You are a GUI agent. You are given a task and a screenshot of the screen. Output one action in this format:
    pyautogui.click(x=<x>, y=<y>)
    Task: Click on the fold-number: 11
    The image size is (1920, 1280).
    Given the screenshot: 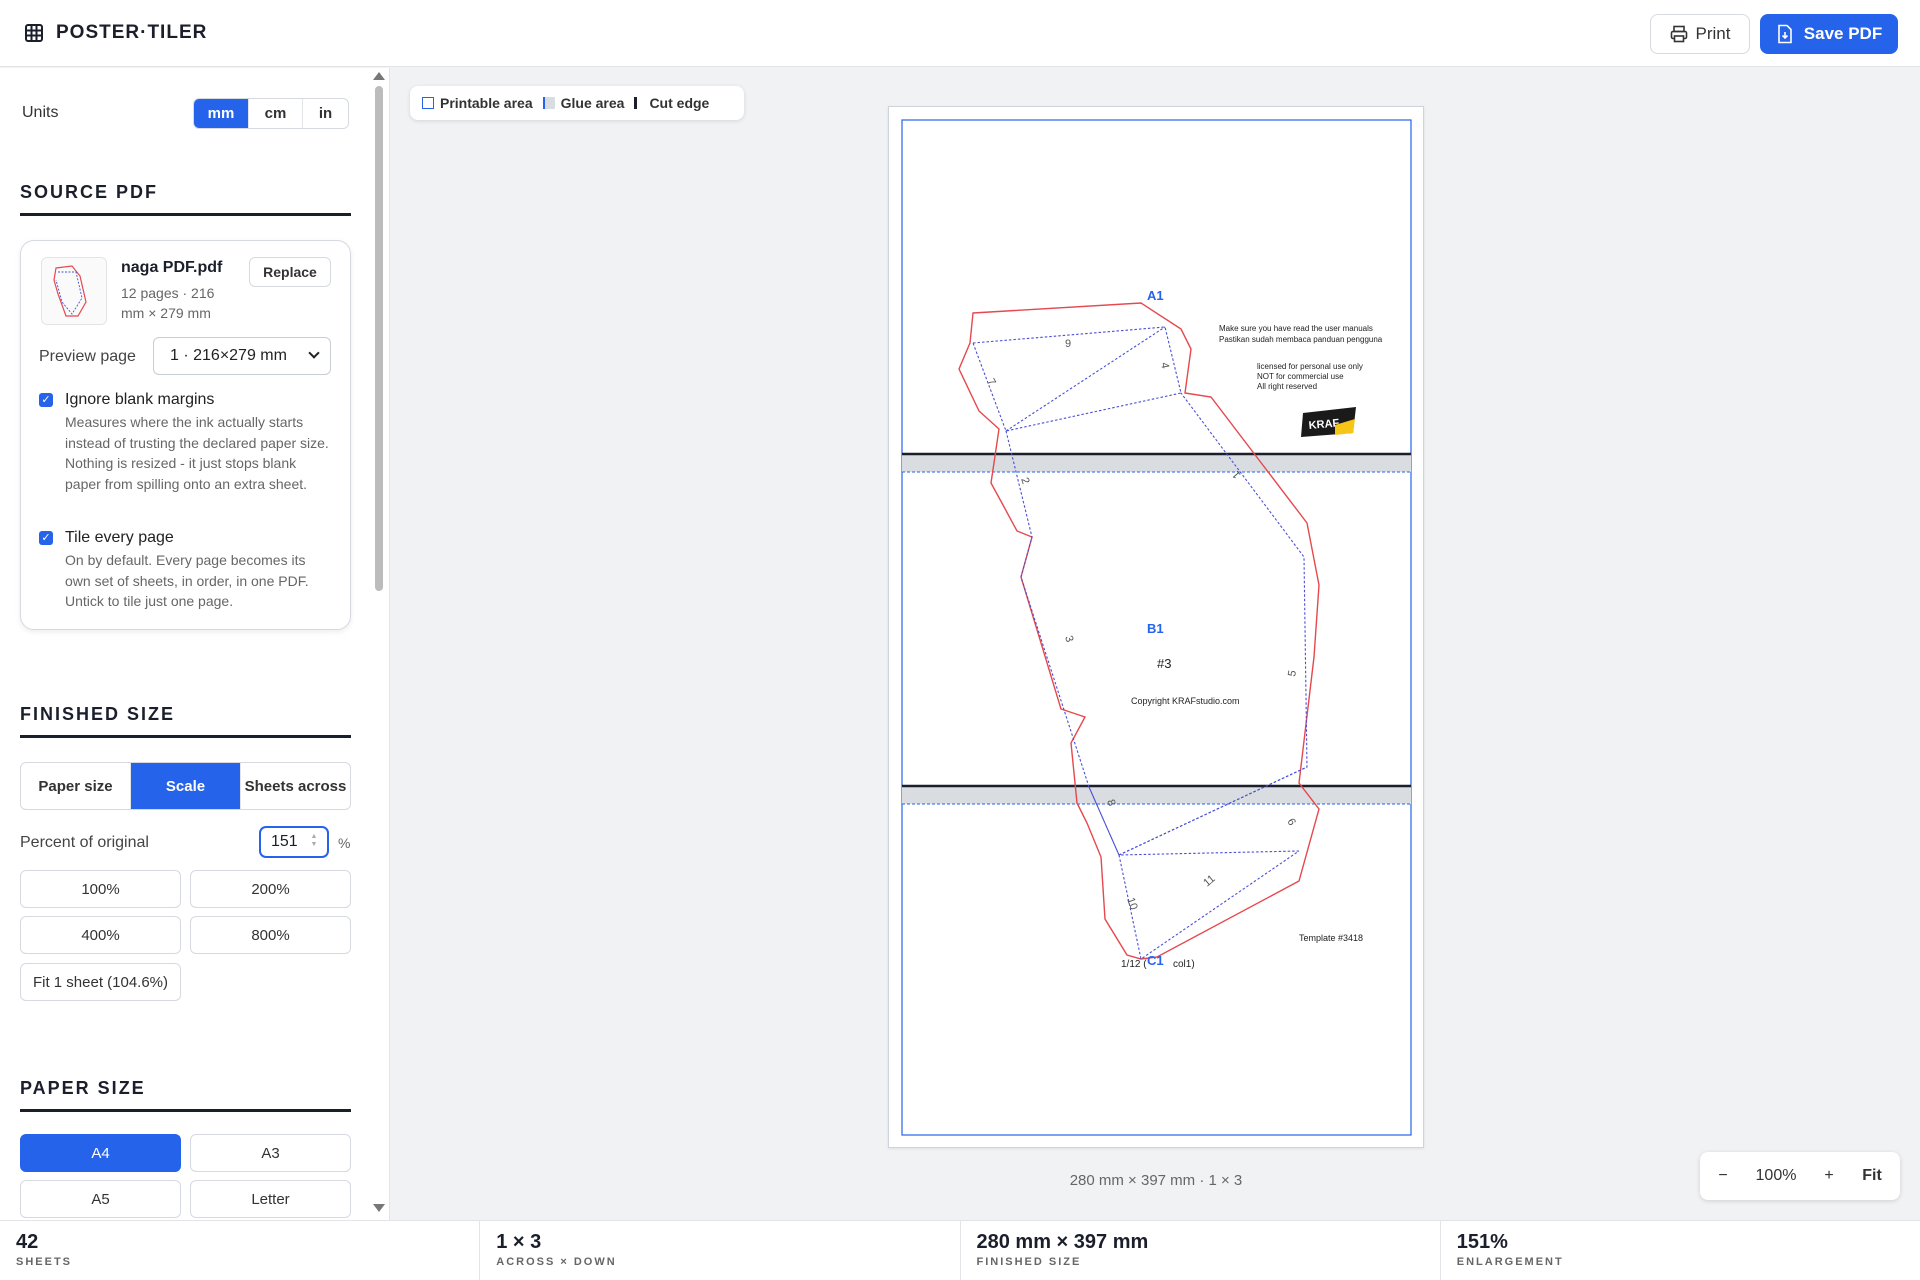 What is the action you would take?
    pyautogui.click(x=1209, y=881)
    